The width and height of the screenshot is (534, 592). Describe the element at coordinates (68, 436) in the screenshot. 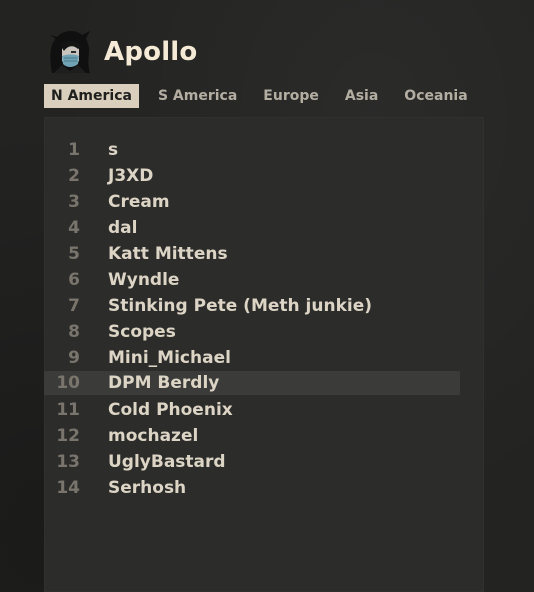

I see `rank-number: 12` at that location.